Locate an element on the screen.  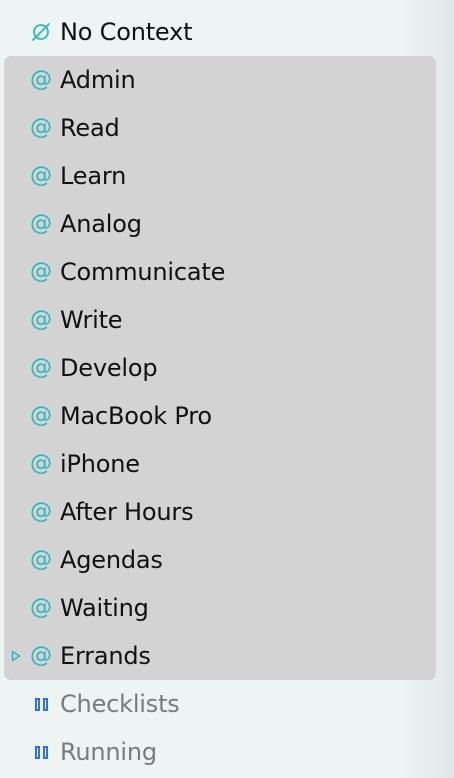
sidebar-item-admin: @ Admin is located at coordinates (218, 80).